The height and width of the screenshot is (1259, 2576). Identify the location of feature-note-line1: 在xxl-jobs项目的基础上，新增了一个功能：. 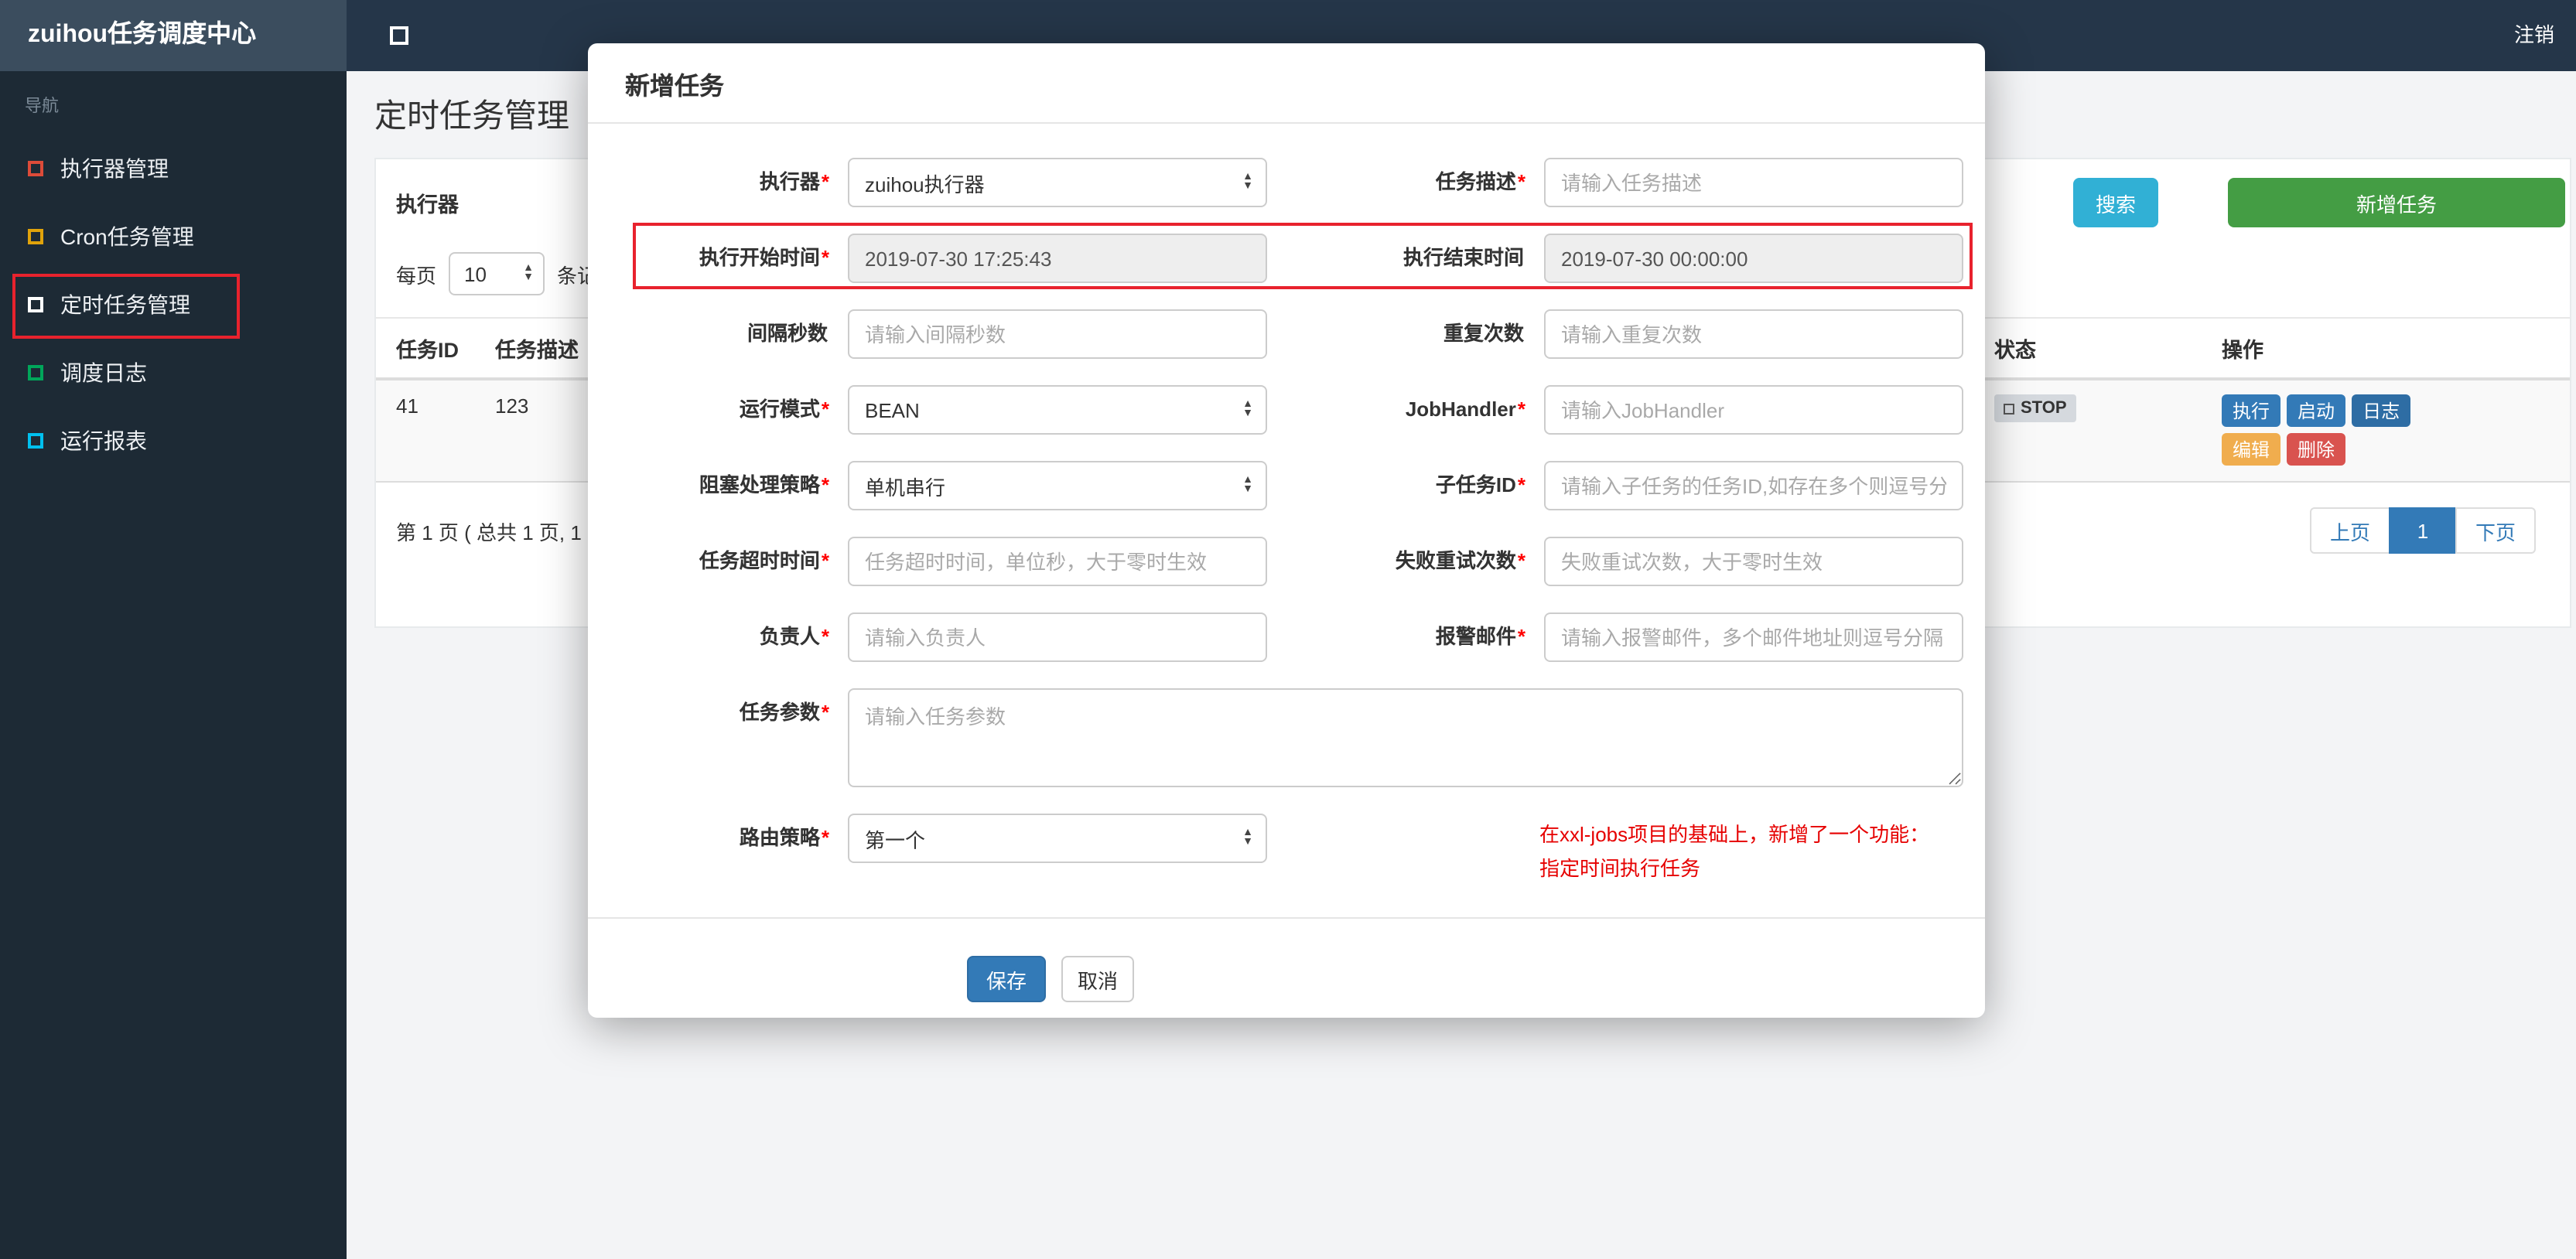
(1734, 835).